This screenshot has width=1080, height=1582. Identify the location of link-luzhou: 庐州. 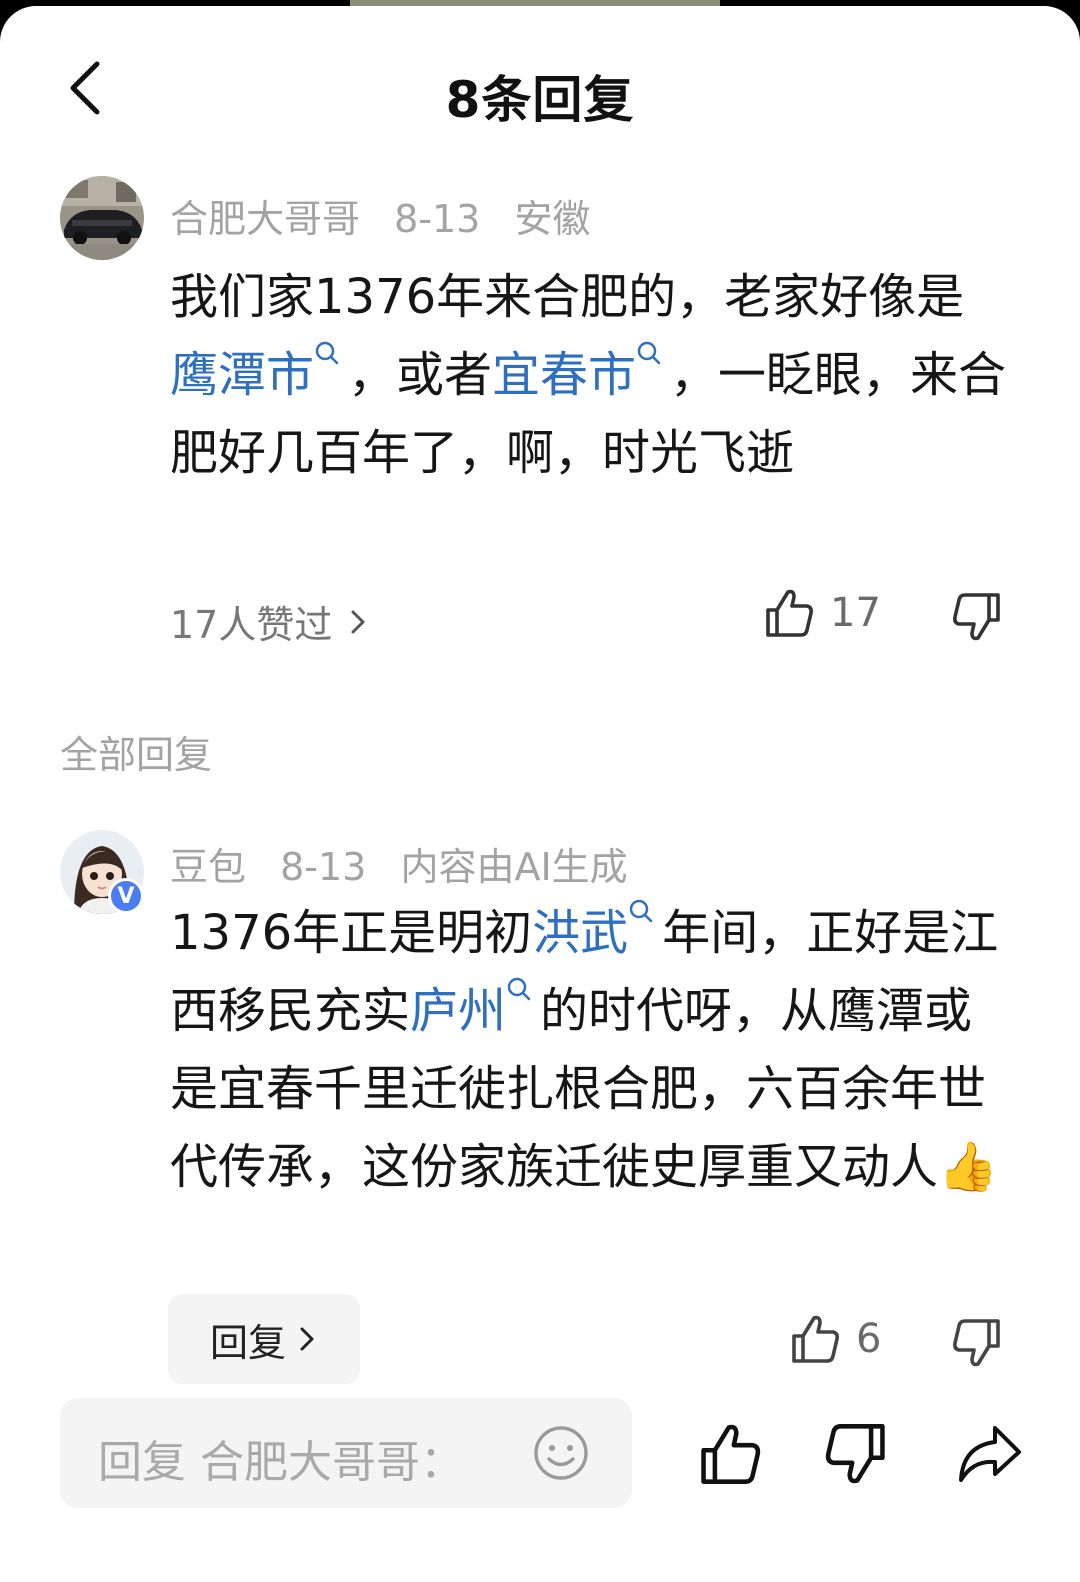
(458, 1011).